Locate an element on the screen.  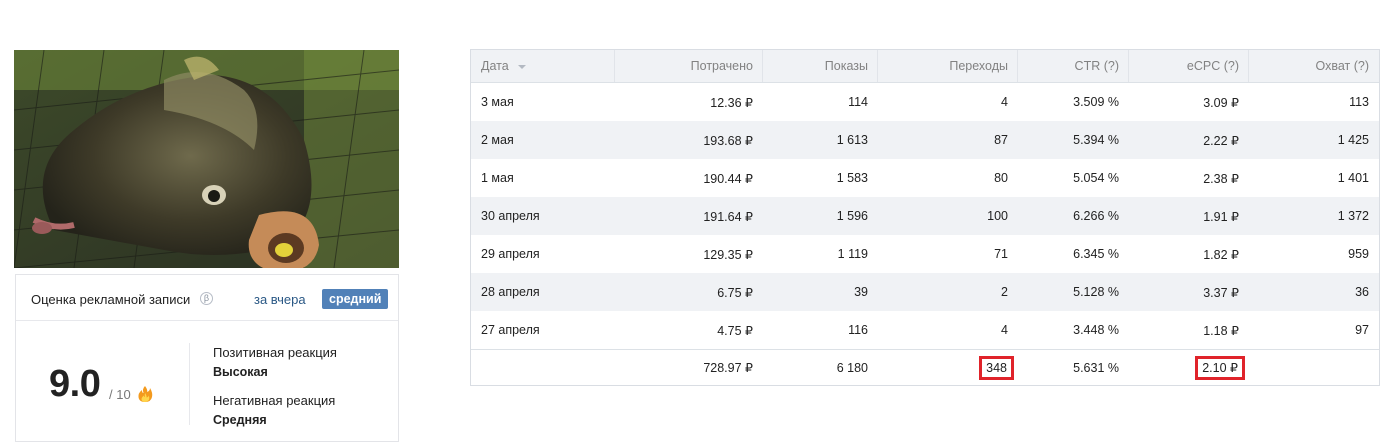
cell-impressions: 39 is located at coordinates (861, 292).